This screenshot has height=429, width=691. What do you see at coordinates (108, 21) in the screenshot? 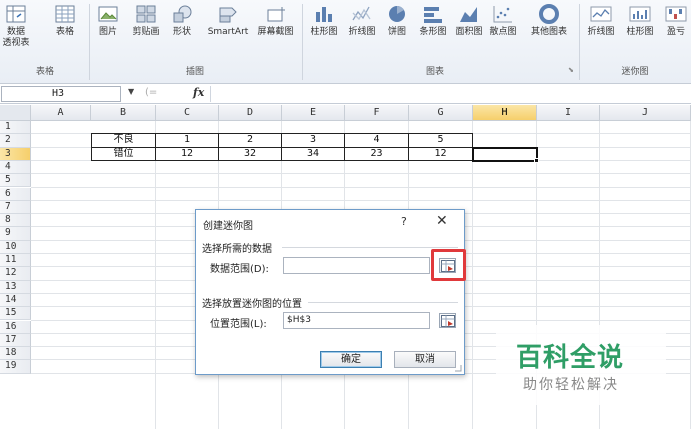
I see `picture-button: 图片` at bounding box center [108, 21].